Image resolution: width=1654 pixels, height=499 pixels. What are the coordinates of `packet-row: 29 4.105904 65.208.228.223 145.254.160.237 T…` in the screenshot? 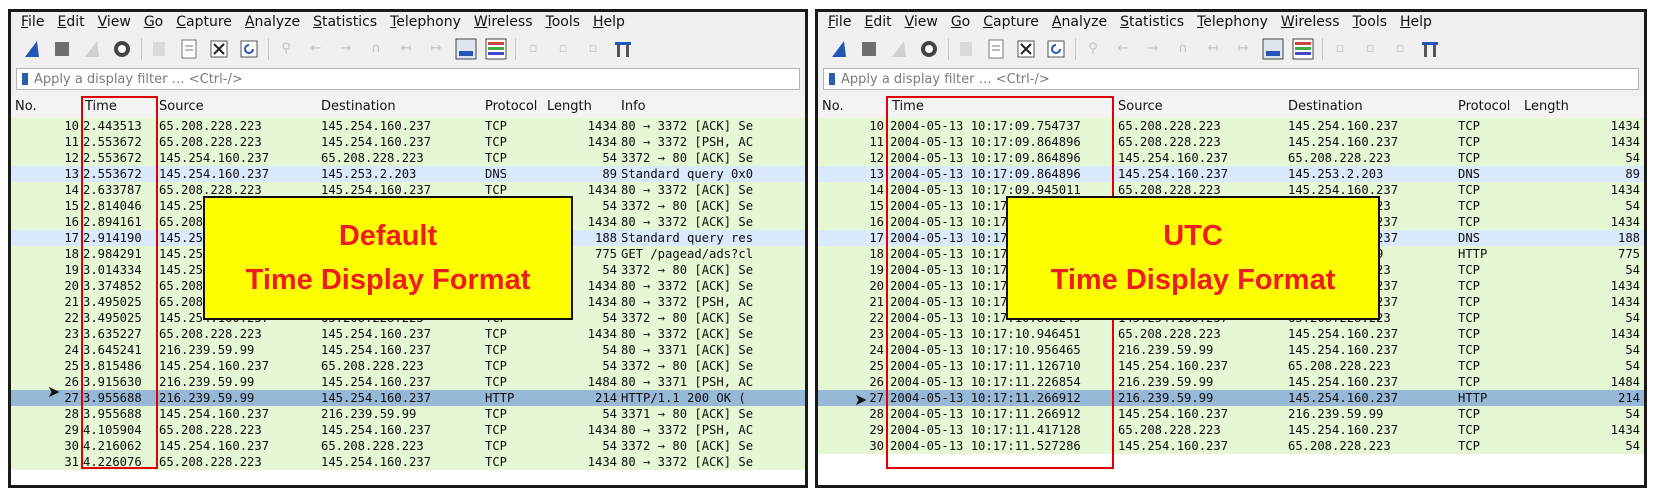 It's located at (408, 430).